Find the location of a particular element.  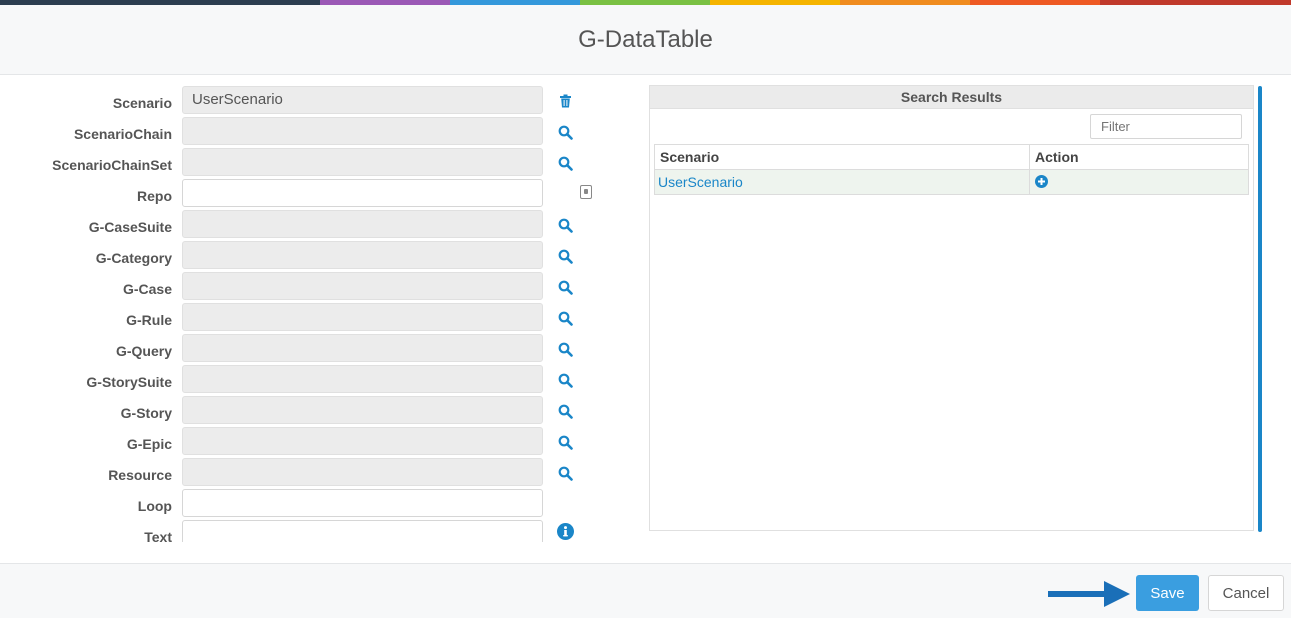

plus-circle-icon is located at coordinates (1041, 182).